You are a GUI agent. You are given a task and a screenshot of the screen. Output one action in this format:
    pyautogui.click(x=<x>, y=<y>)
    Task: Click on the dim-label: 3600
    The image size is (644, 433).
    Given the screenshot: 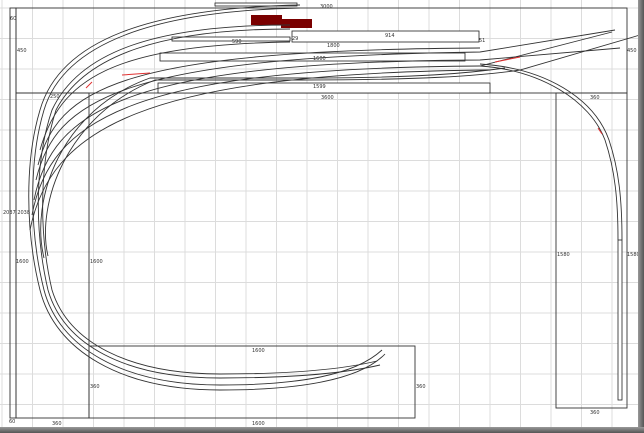 What is the action you would take?
    pyautogui.click(x=327, y=98)
    